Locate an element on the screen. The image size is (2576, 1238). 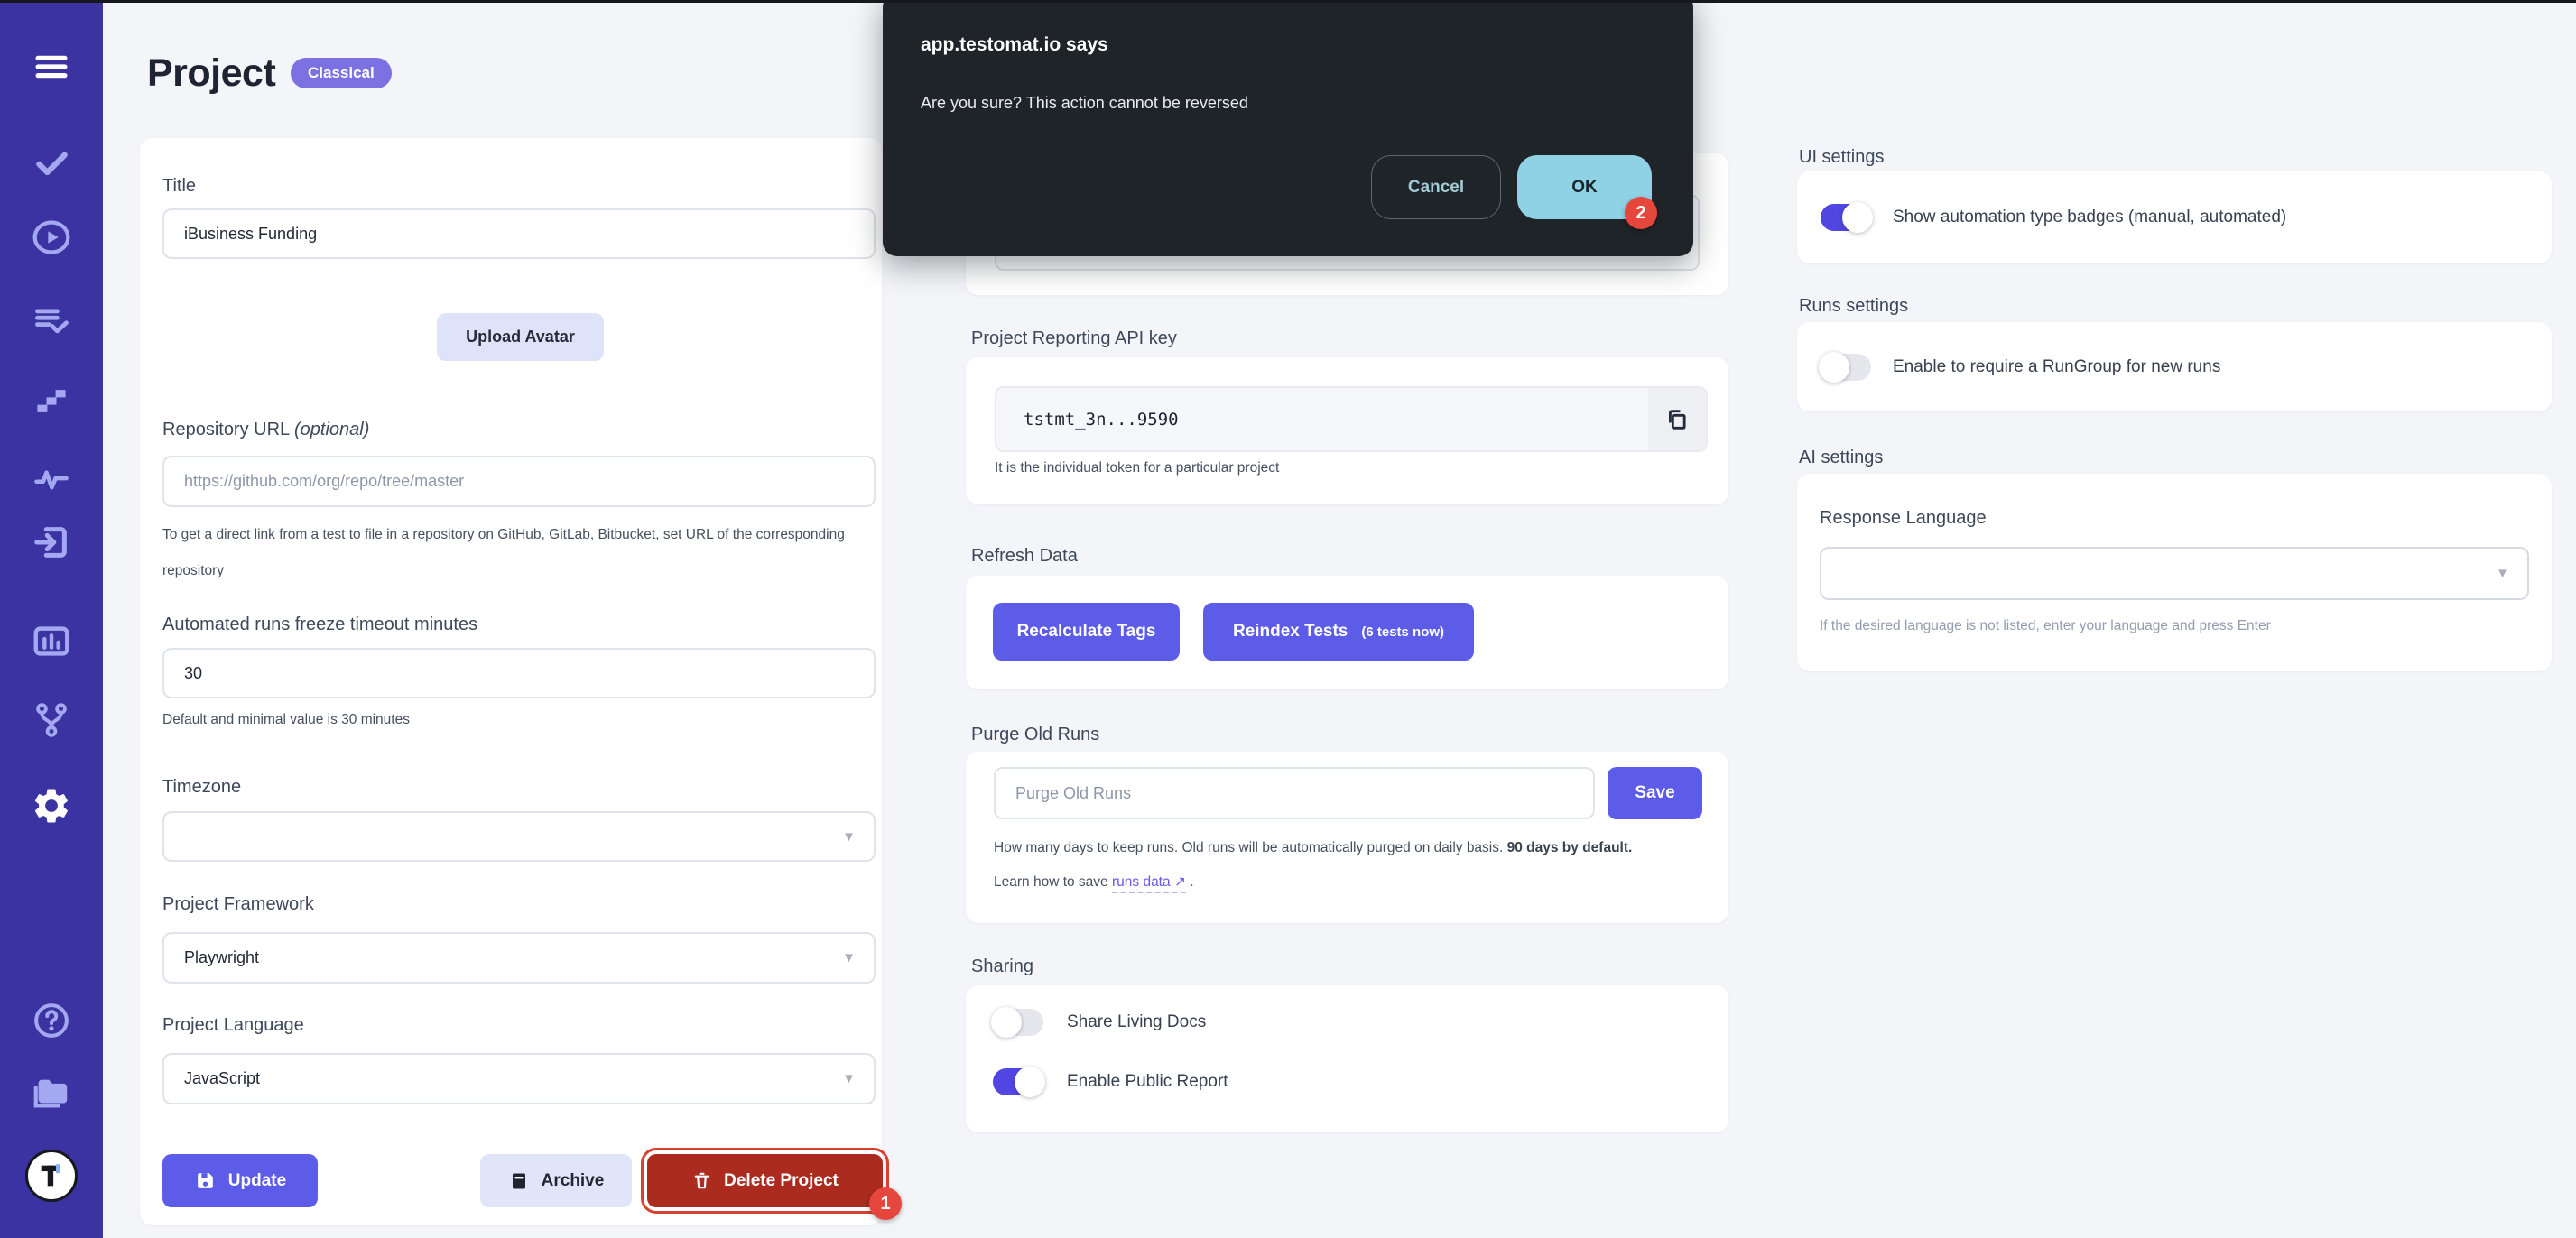
timezone-select: ▼ is located at coordinates (519, 837).